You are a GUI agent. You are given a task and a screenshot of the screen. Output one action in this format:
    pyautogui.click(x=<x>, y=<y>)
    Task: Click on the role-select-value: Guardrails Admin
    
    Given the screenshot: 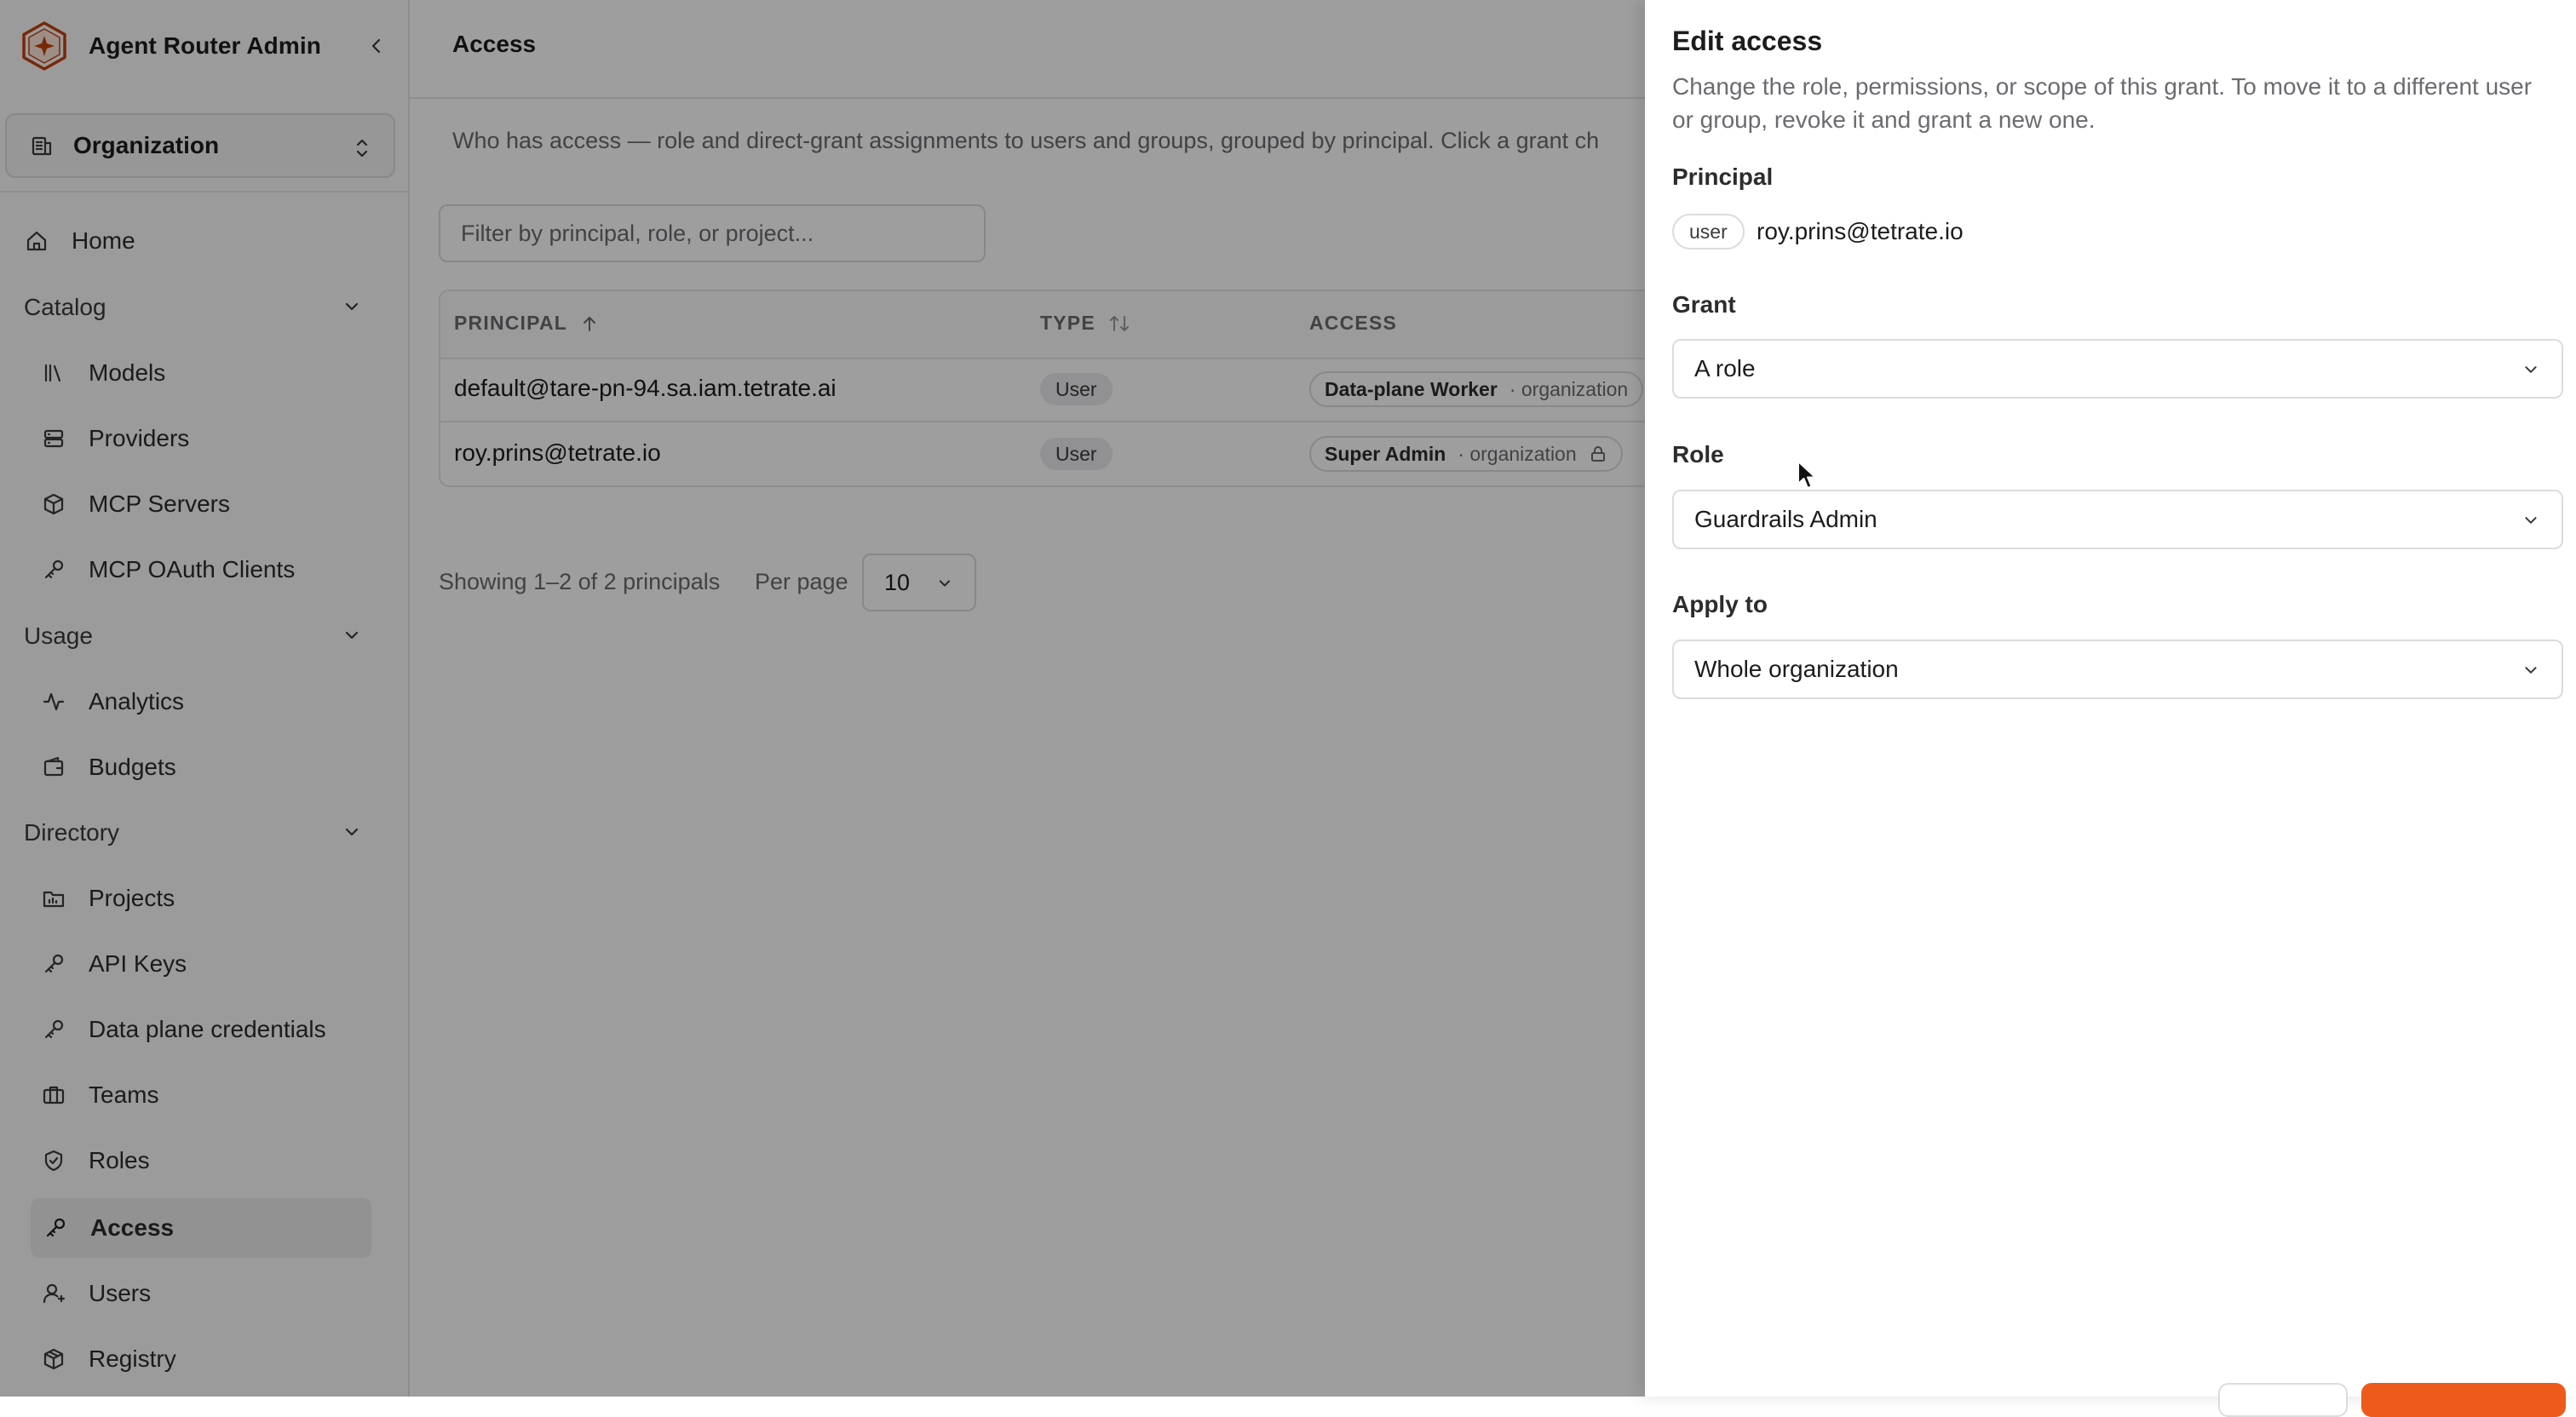 What is the action you would take?
    pyautogui.click(x=1786, y=519)
    